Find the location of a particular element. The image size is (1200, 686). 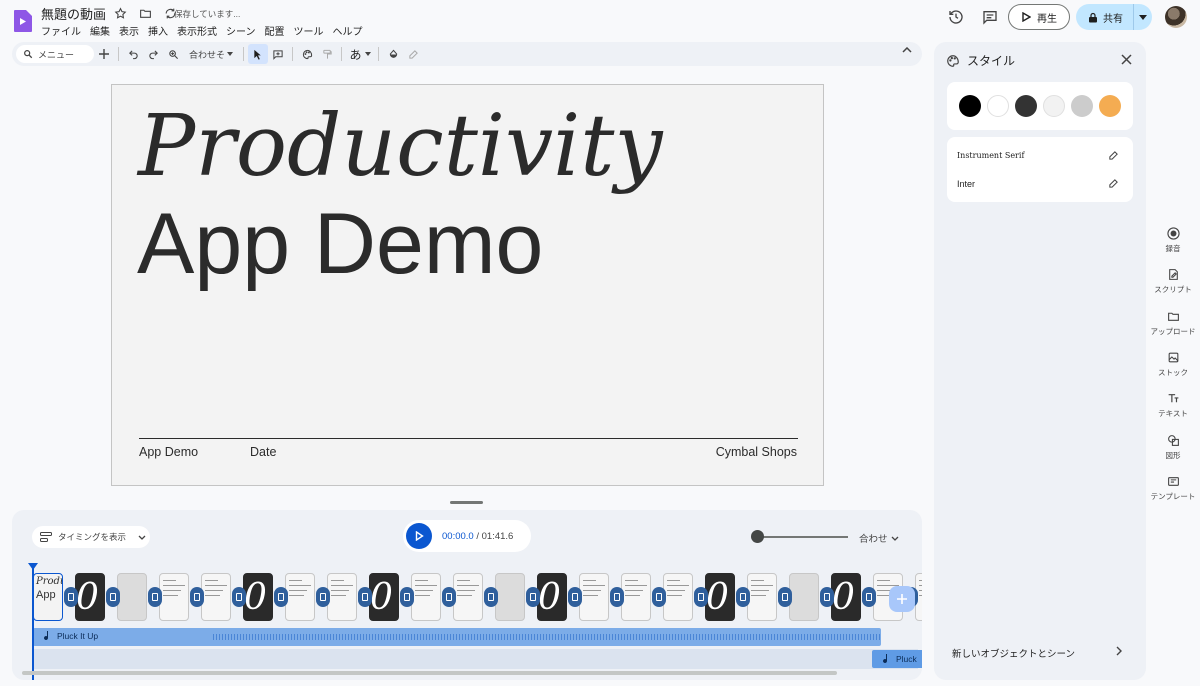

comment-add-icon is located at coordinates (278, 54).